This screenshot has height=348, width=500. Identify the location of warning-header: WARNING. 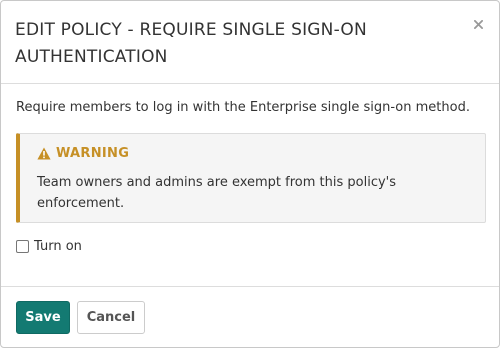
(83, 153).